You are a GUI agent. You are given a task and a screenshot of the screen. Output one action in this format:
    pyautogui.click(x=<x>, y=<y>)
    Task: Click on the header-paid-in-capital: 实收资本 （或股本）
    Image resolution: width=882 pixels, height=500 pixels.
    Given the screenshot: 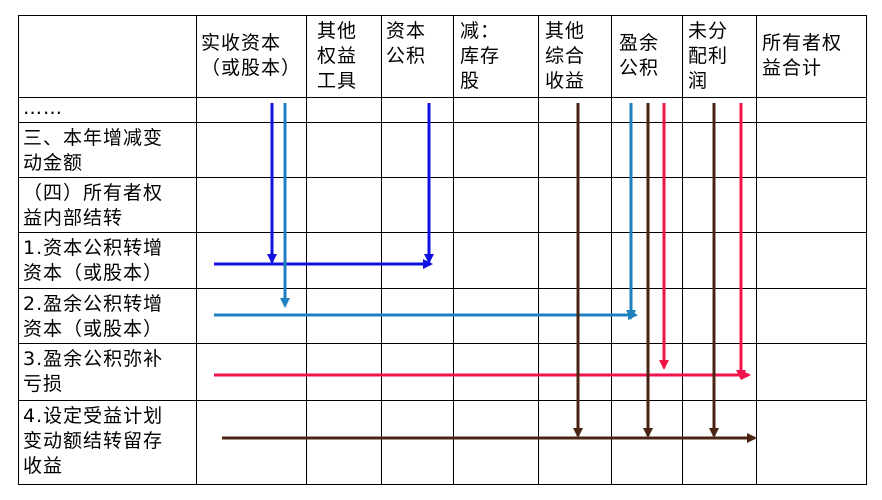 What is the action you would take?
    pyautogui.click(x=251, y=55)
    